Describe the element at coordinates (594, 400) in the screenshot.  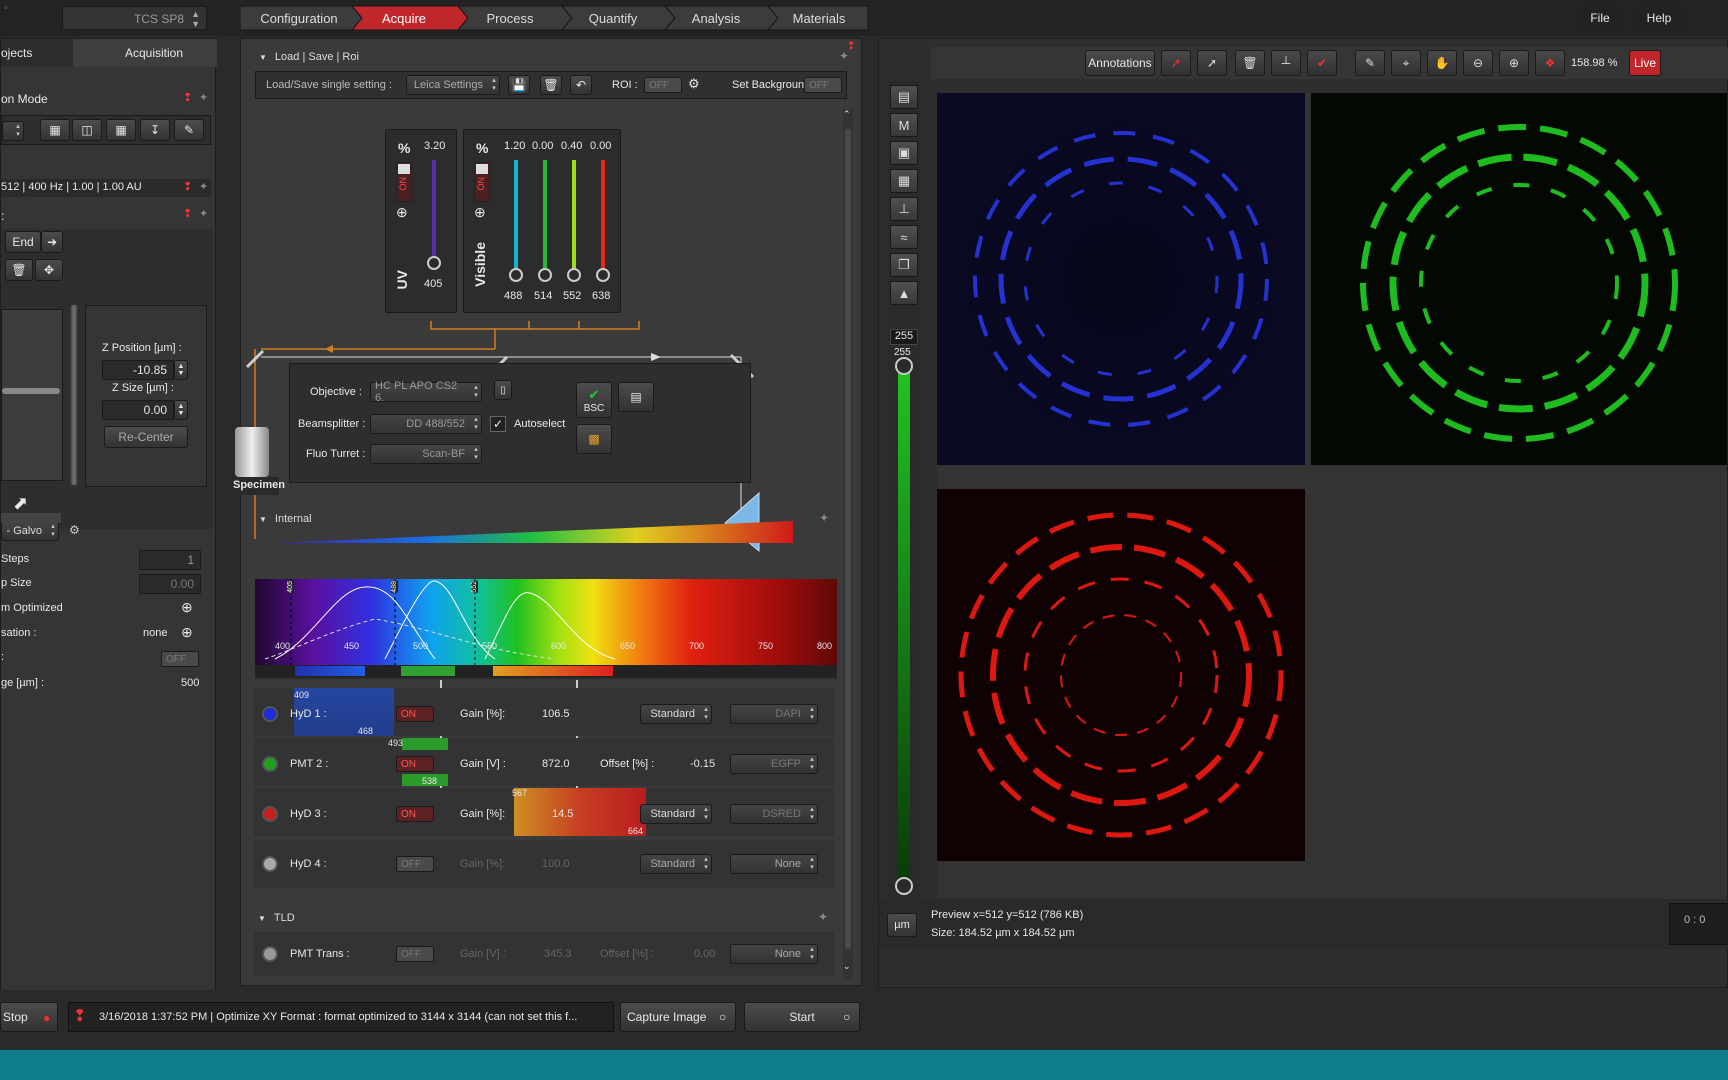
I see `bsc-button: ✔ BSC` at that location.